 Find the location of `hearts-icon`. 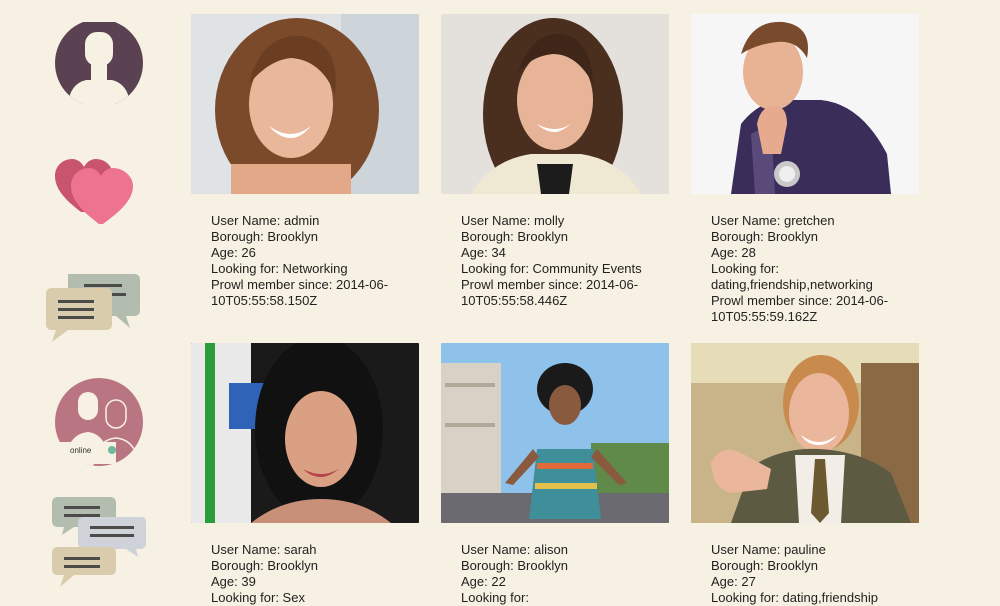

hearts-icon is located at coordinates (94, 191).